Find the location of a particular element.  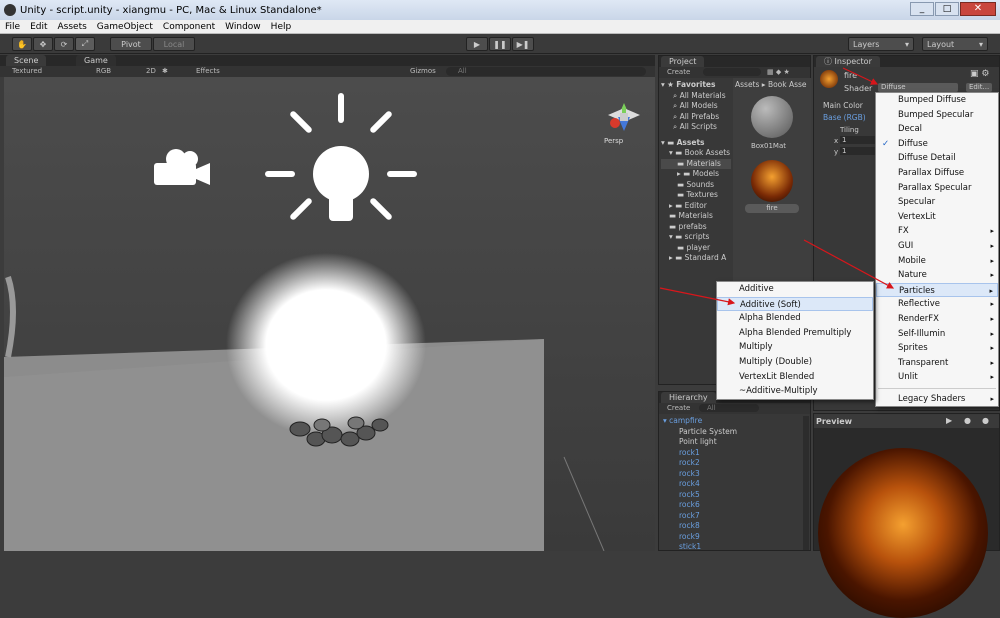

fav-item: ⌕ All Prefabs is located at coordinates (696, 117).